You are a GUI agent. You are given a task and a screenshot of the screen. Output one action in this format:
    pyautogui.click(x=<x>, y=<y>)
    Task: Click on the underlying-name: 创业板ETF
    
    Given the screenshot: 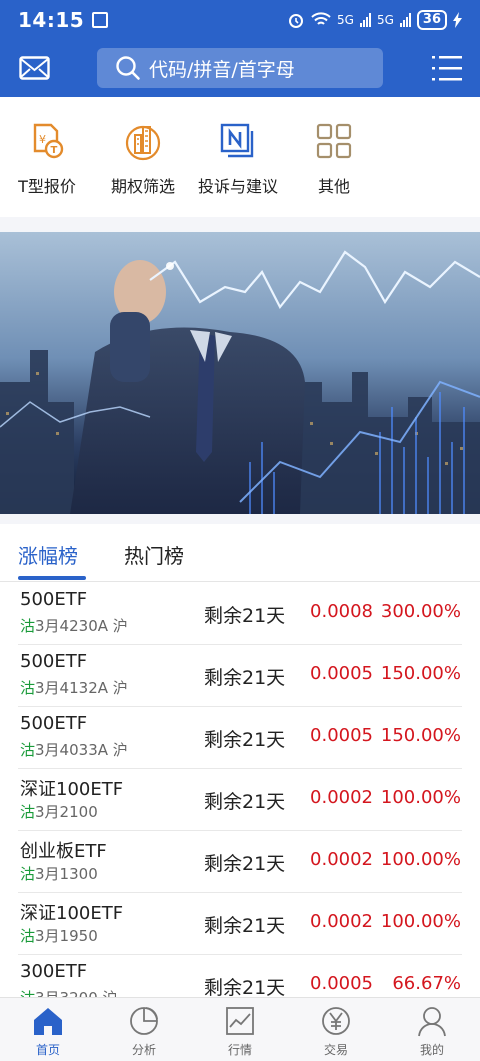 What is the action you would take?
    pyautogui.click(x=63, y=851)
    